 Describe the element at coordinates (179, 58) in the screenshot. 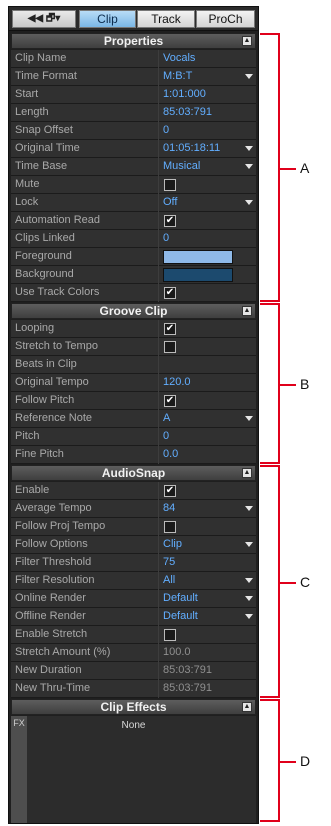

I see `property-value: Vocals` at that location.